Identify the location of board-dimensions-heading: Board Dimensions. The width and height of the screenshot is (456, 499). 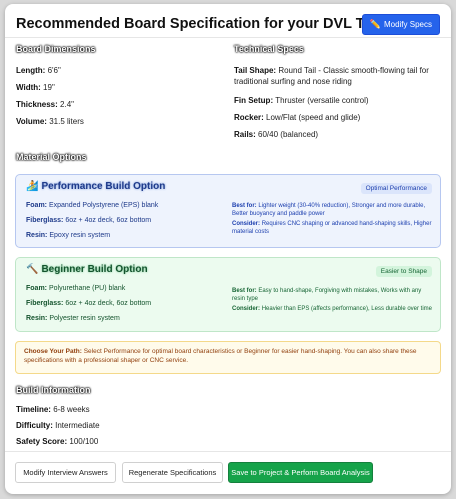
(56, 49).